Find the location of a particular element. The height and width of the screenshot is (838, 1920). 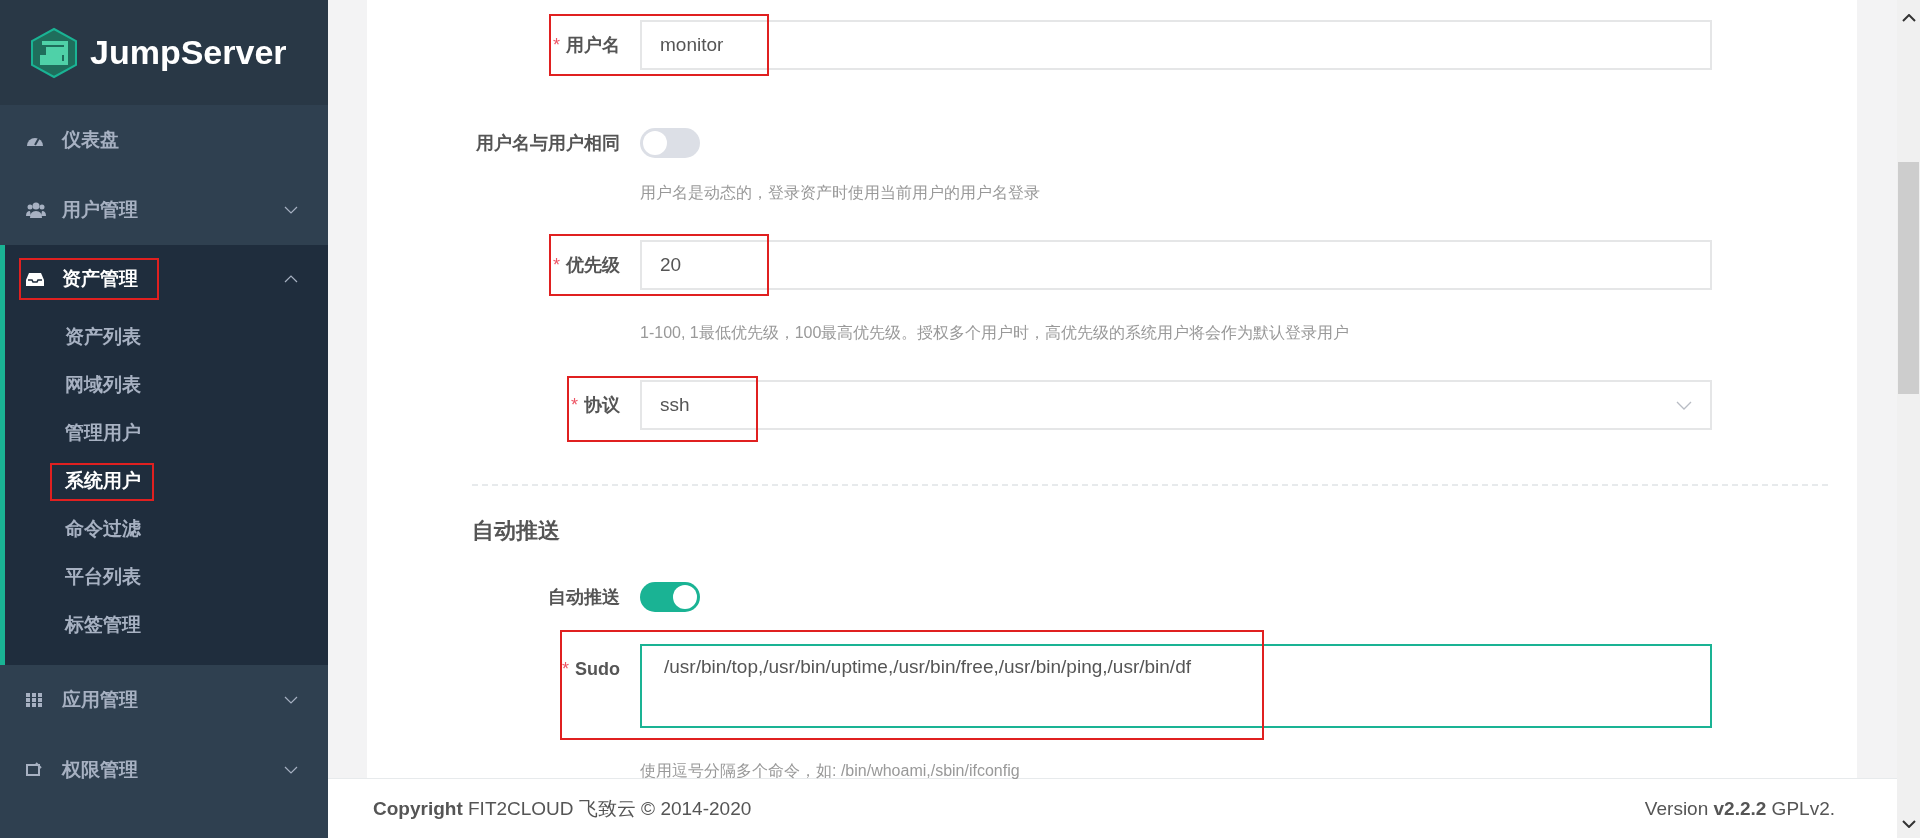

field-label: 优先级 is located at coordinates (593, 265).